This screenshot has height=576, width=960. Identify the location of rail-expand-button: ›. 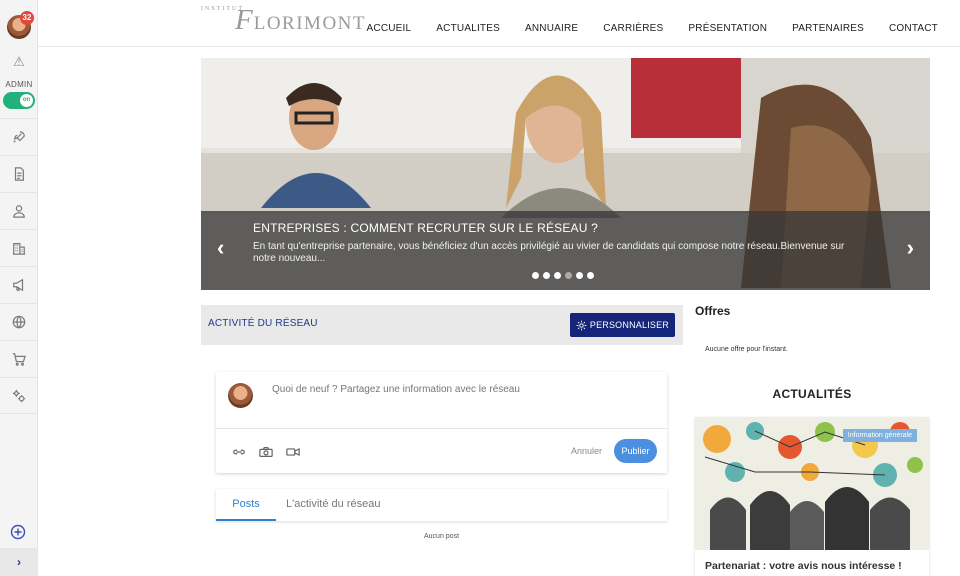
(19, 562).